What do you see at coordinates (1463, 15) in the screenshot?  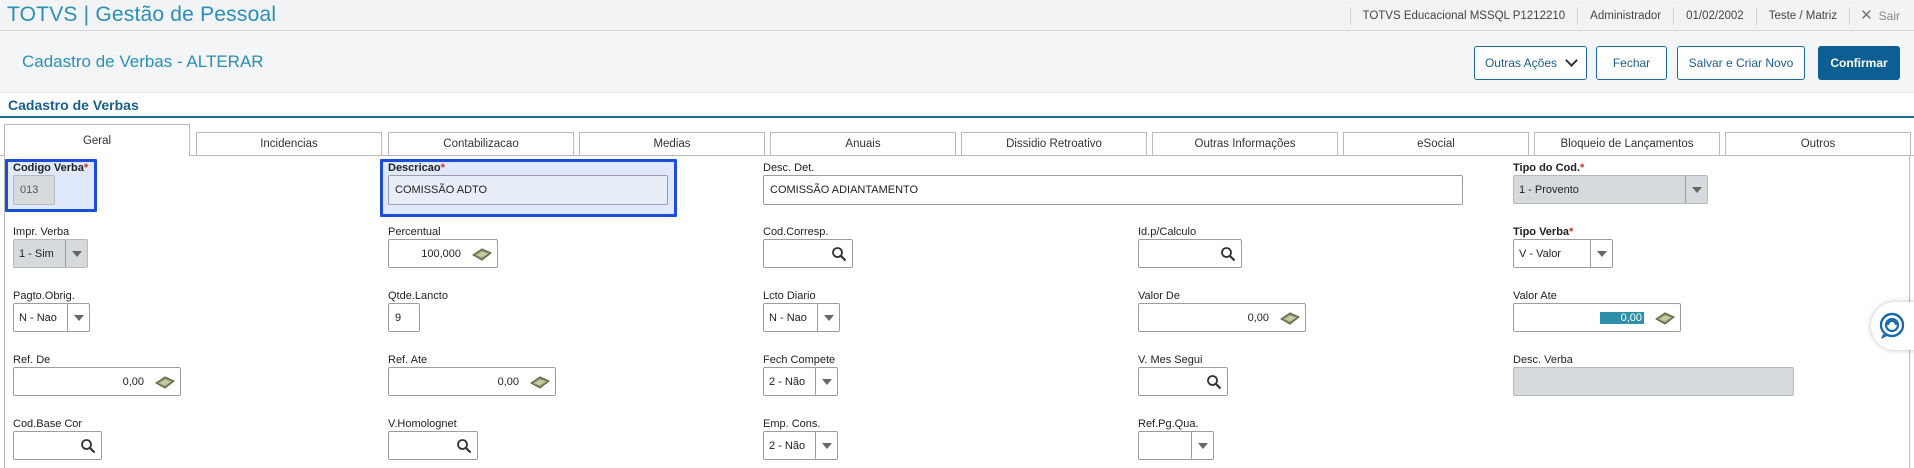 I see `environment-label: TOTVS Educacional MSSQL P1212210` at bounding box center [1463, 15].